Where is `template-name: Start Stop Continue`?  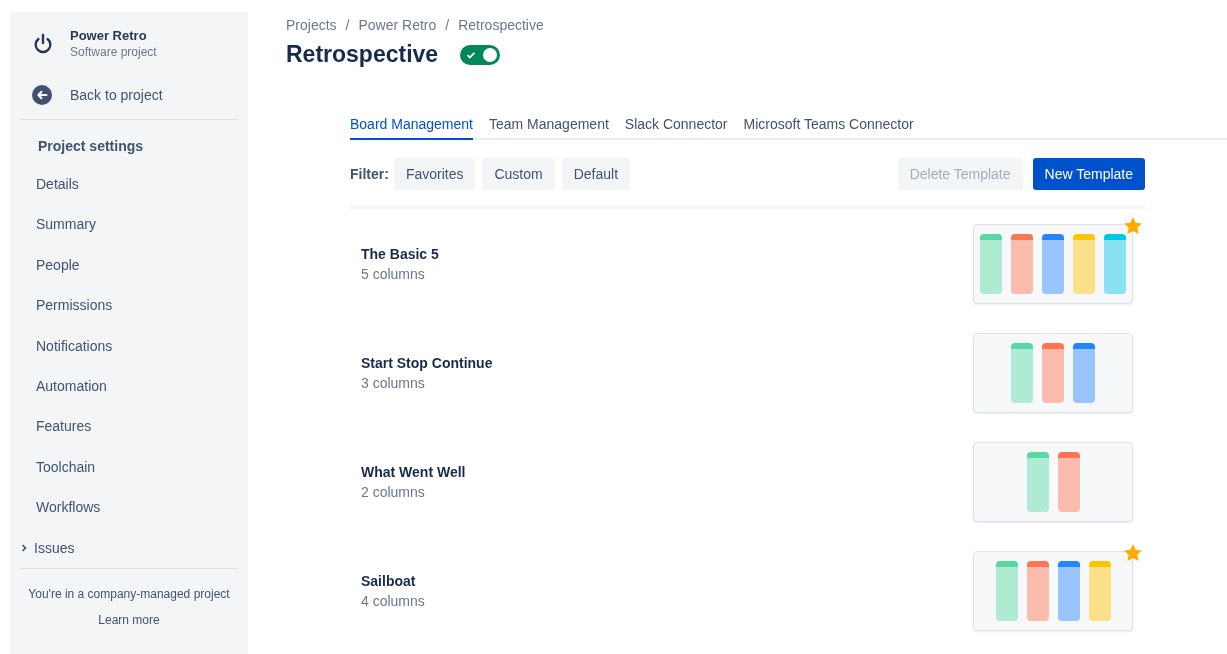 template-name: Start Stop Continue is located at coordinates (427, 362).